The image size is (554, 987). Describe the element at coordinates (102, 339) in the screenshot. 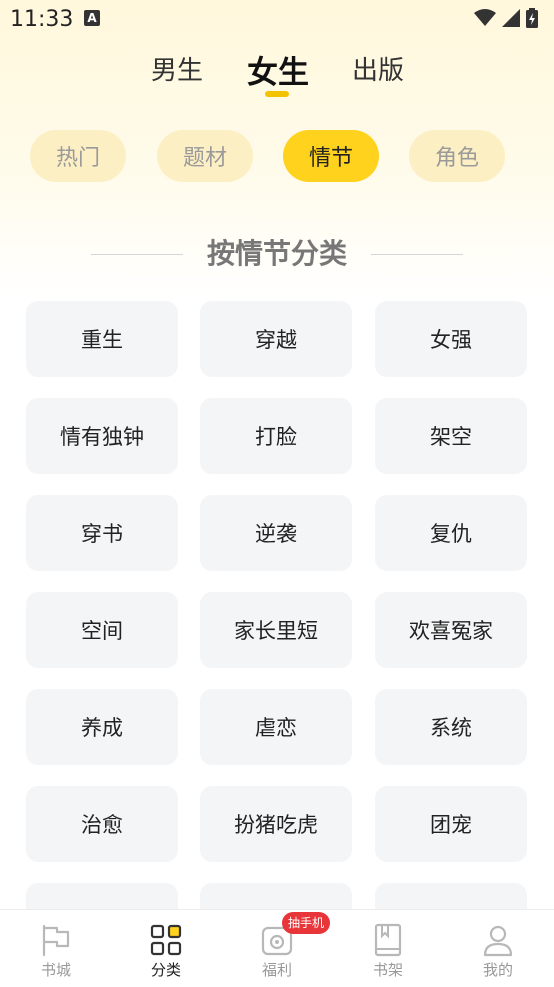

I see `tag-item: 重生` at that location.